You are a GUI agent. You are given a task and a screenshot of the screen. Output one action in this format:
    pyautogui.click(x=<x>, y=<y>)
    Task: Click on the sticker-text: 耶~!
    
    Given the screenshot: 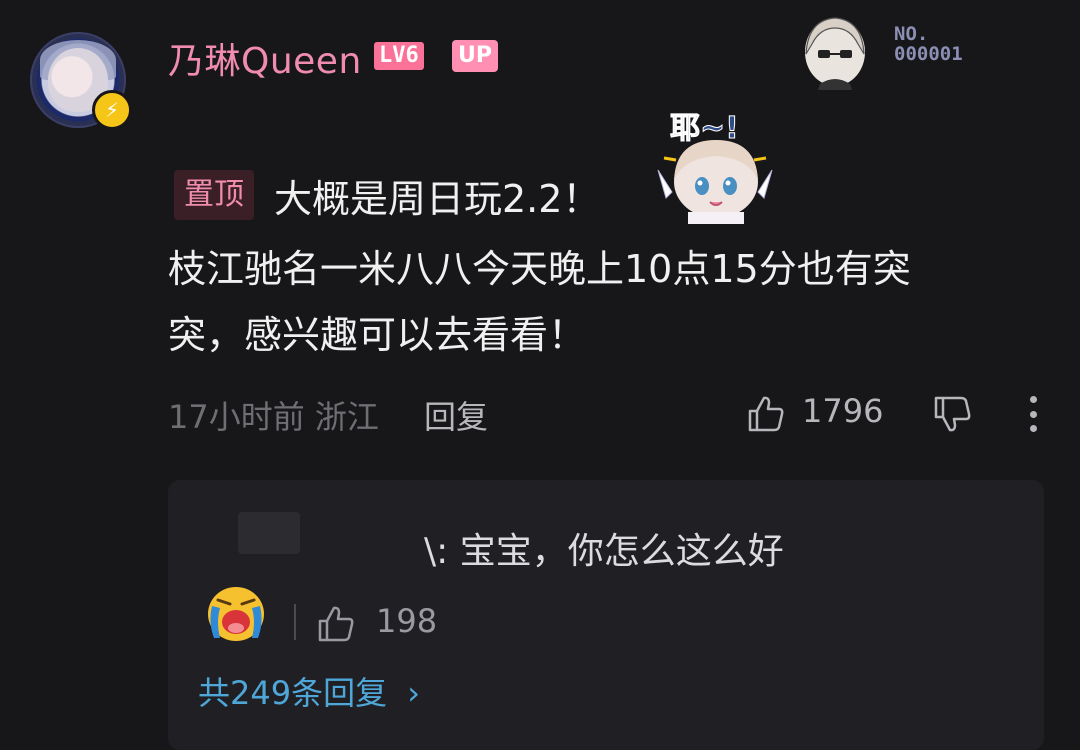 What is the action you would take?
    pyautogui.click(x=704, y=128)
    